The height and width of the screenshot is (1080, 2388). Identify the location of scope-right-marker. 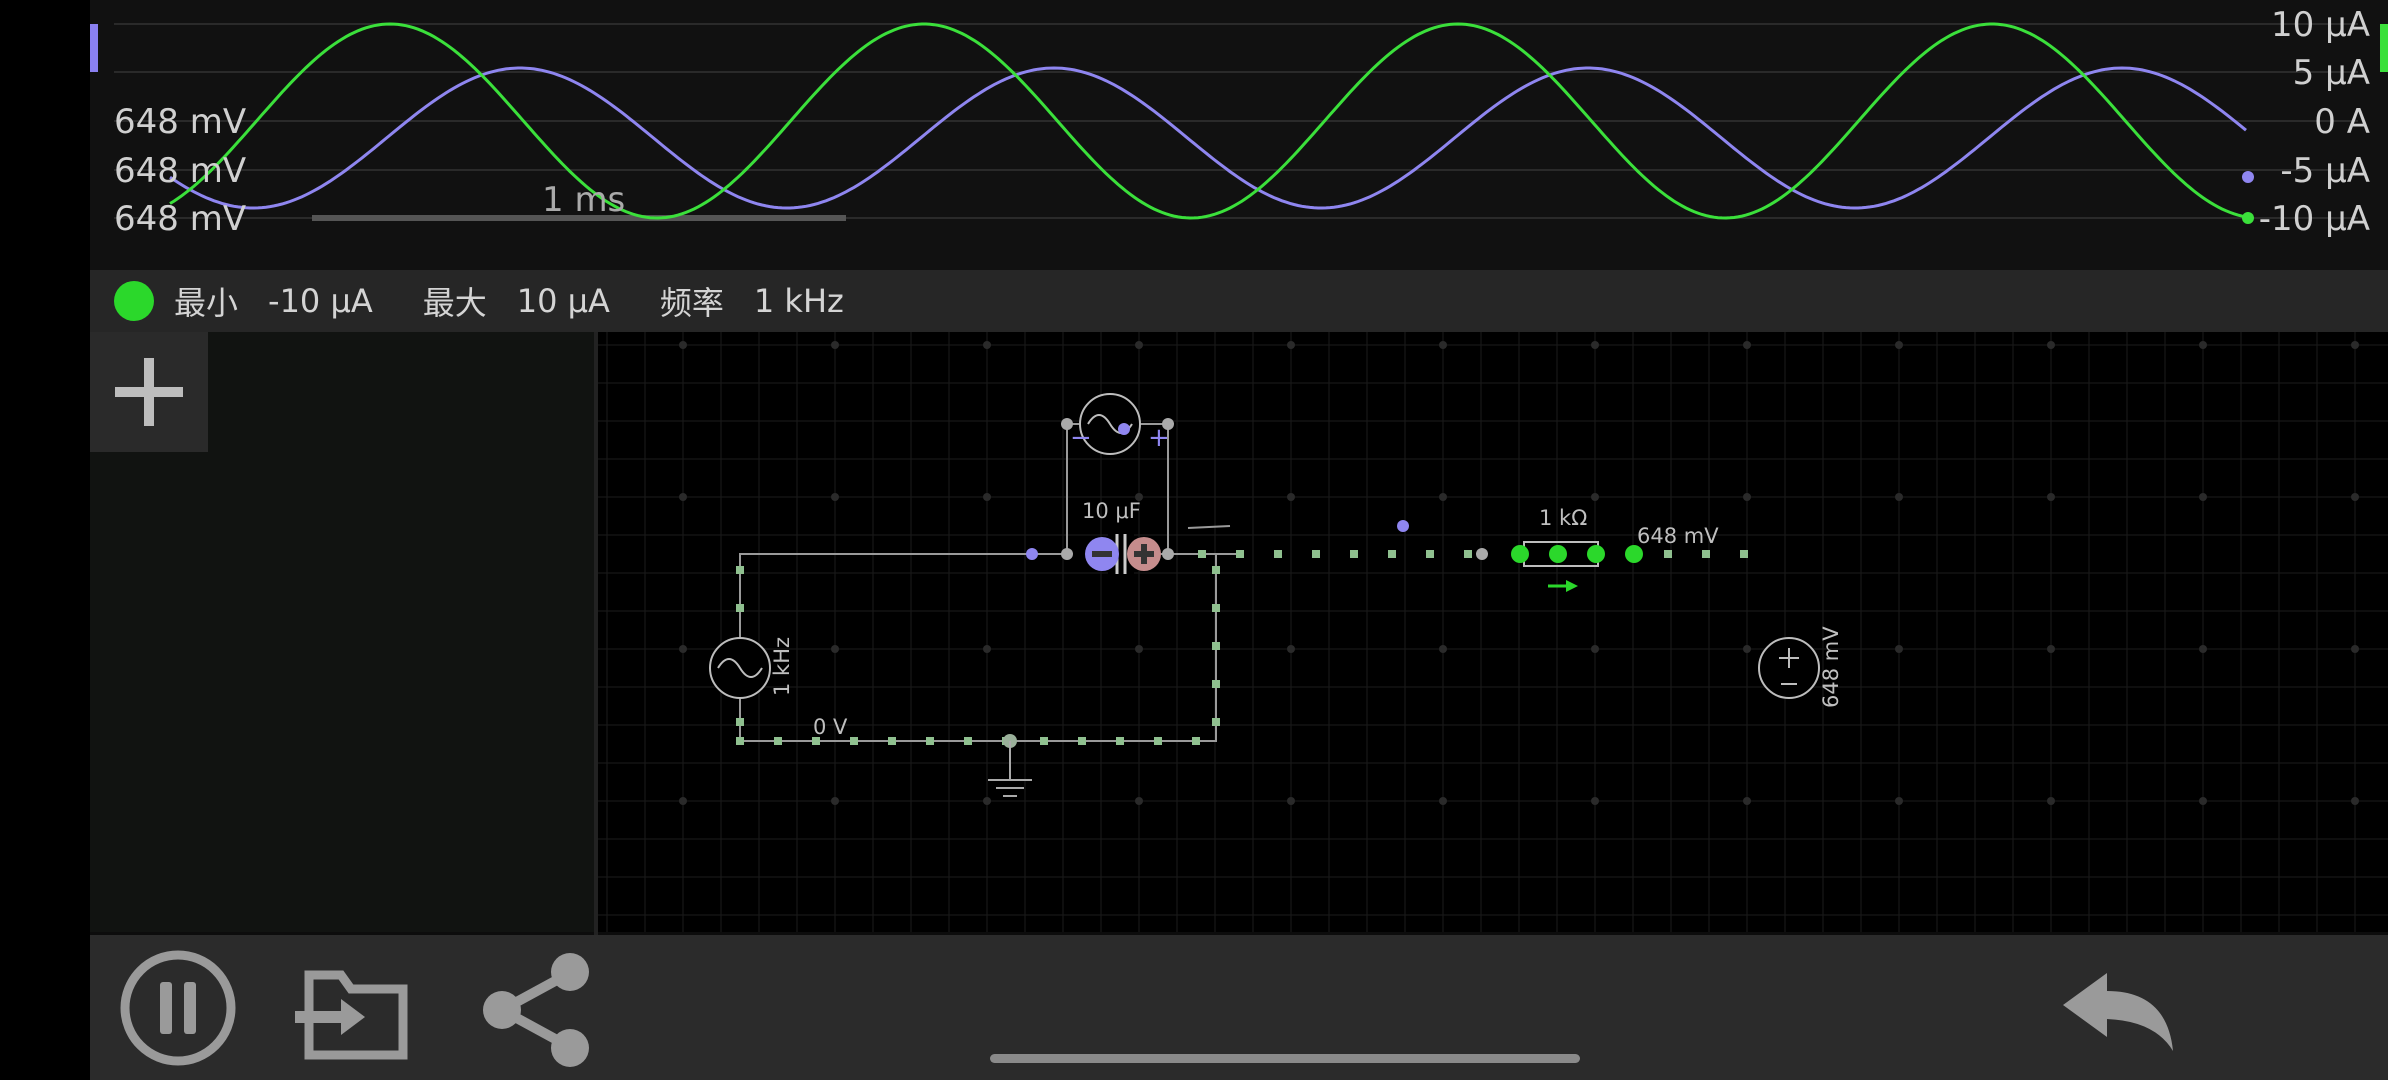
(2384, 48).